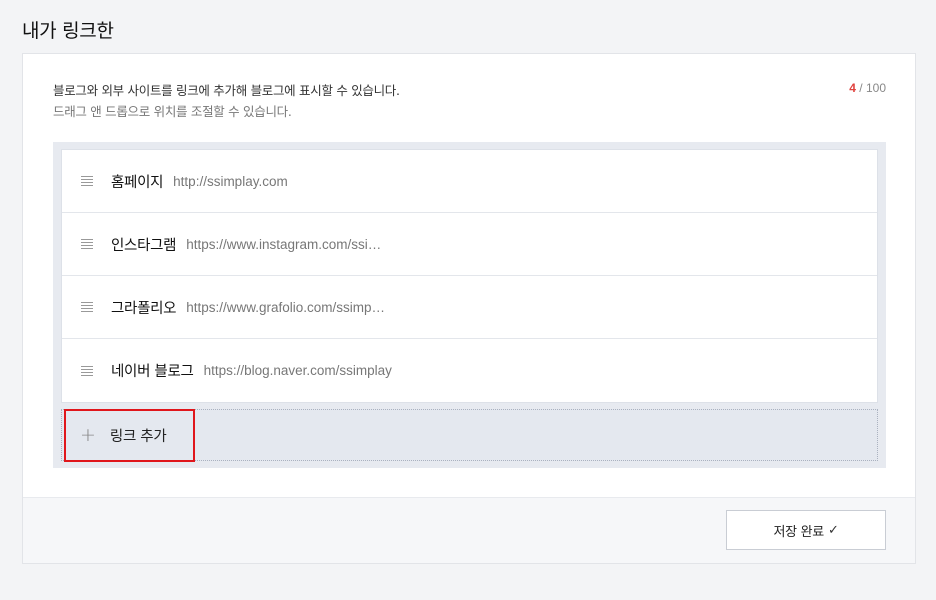 The image size is (936, 600). Describe the element at coordinates (230, 181) in the screenshot. I see `link-url: http://ssimplay.com` at that location.